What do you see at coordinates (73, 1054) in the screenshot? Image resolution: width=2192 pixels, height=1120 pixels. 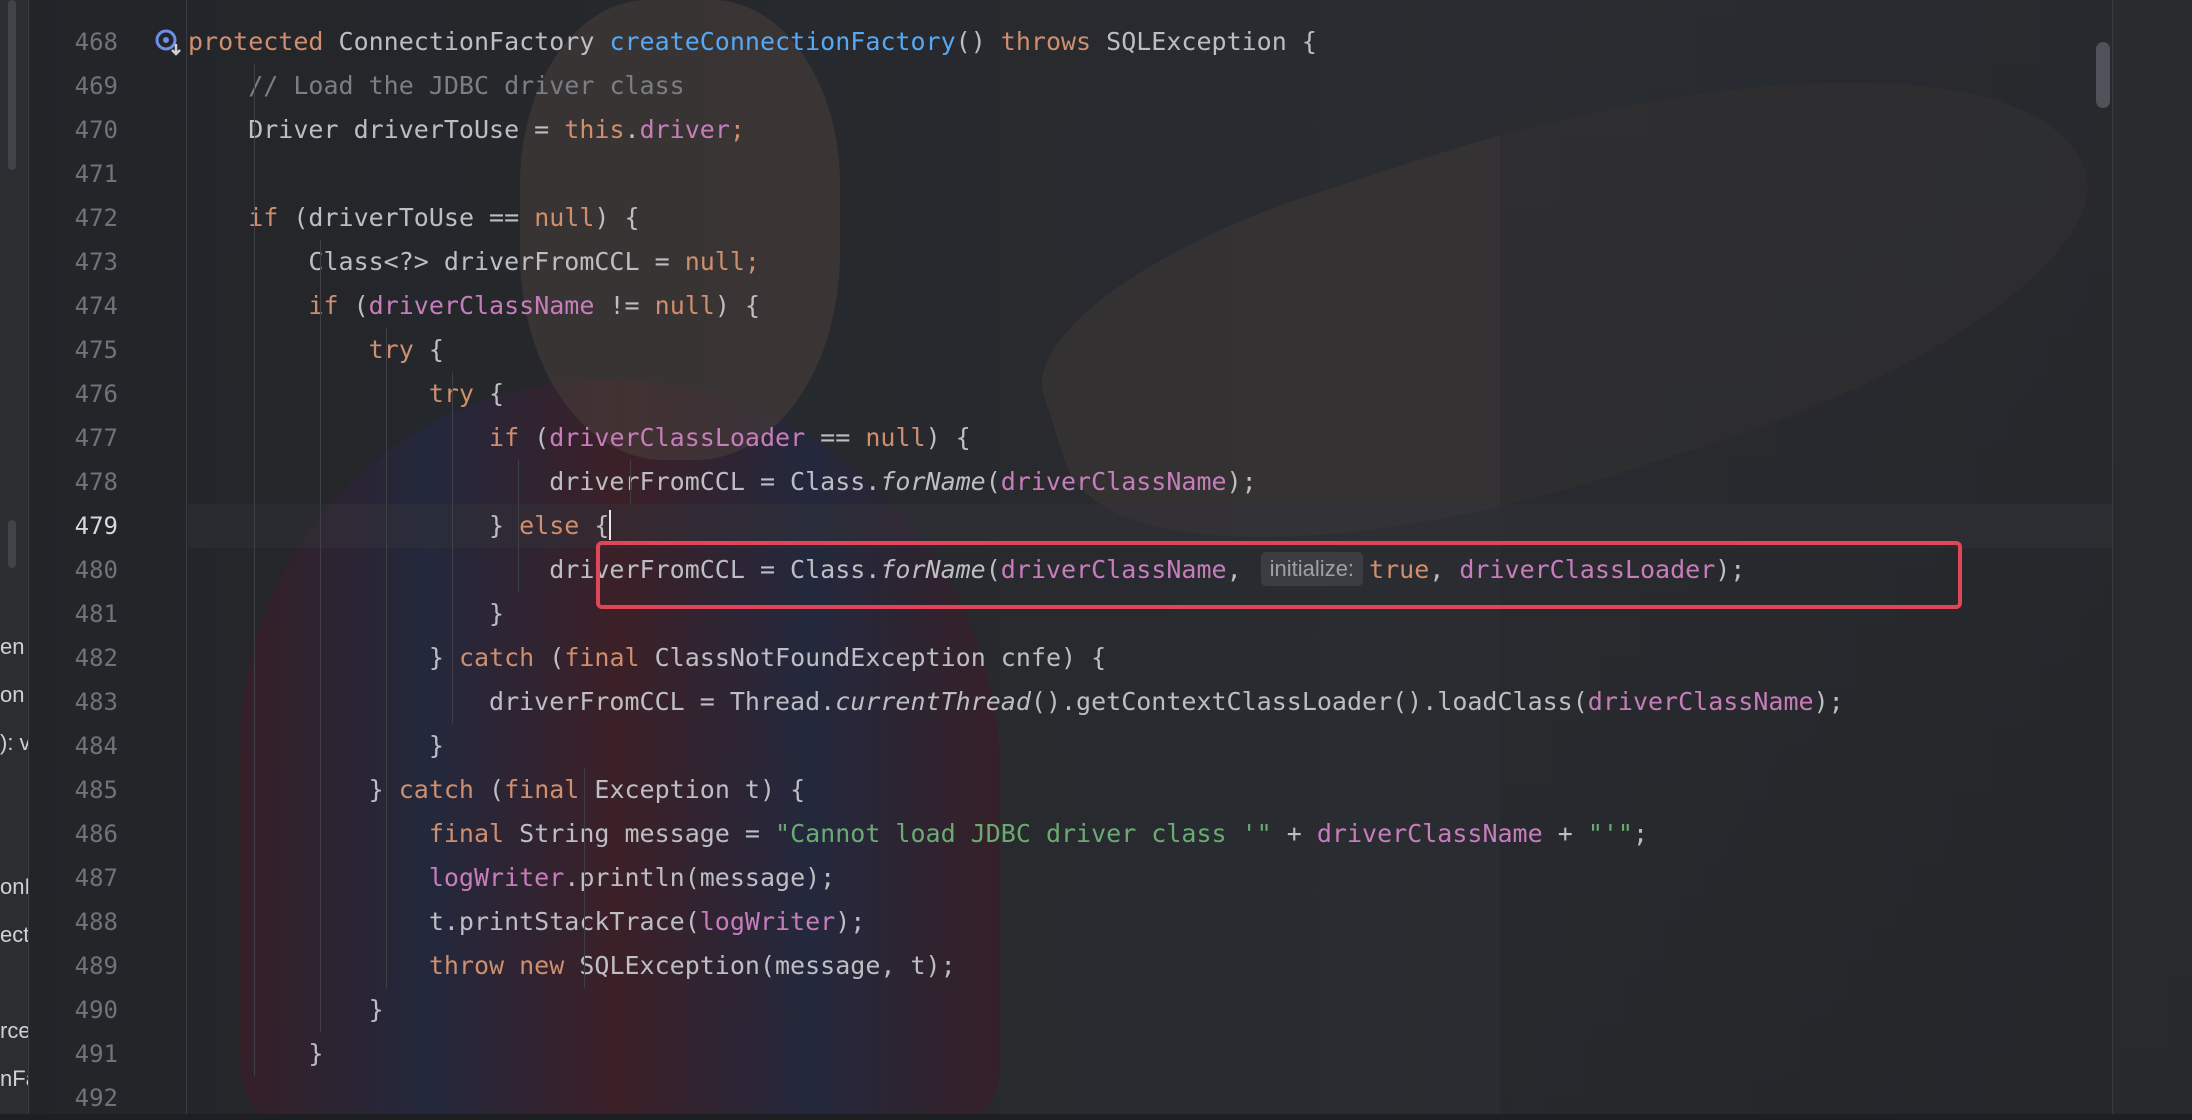 I see `line-number: 491` at bounding box center [73, 1054].